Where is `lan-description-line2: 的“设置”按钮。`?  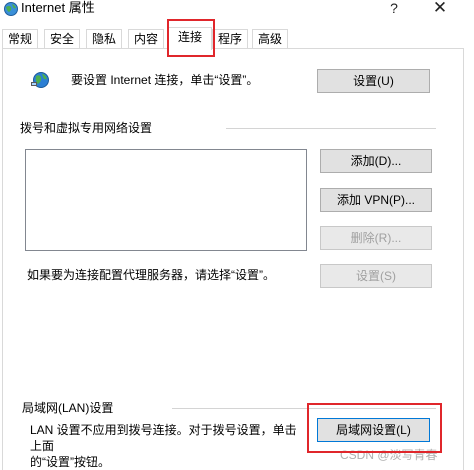
lan-description-line2: 的“设置”按钮。 is located at coordinates (70, 462).